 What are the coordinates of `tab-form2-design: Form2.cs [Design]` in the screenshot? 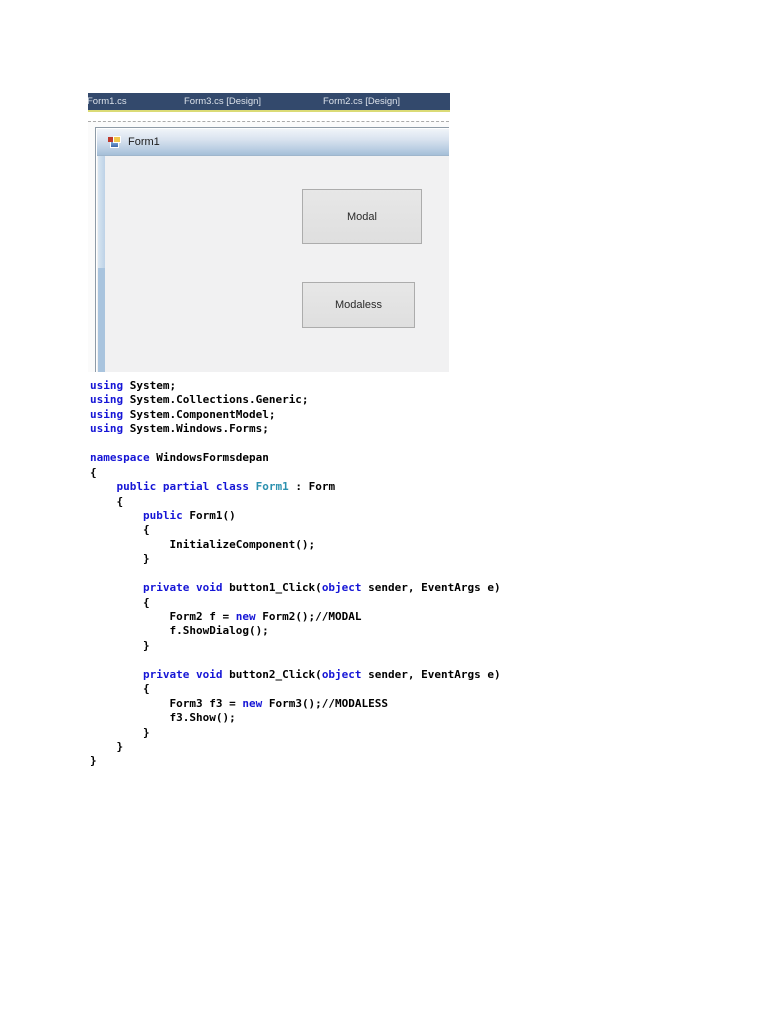 It's located at (361, 101).